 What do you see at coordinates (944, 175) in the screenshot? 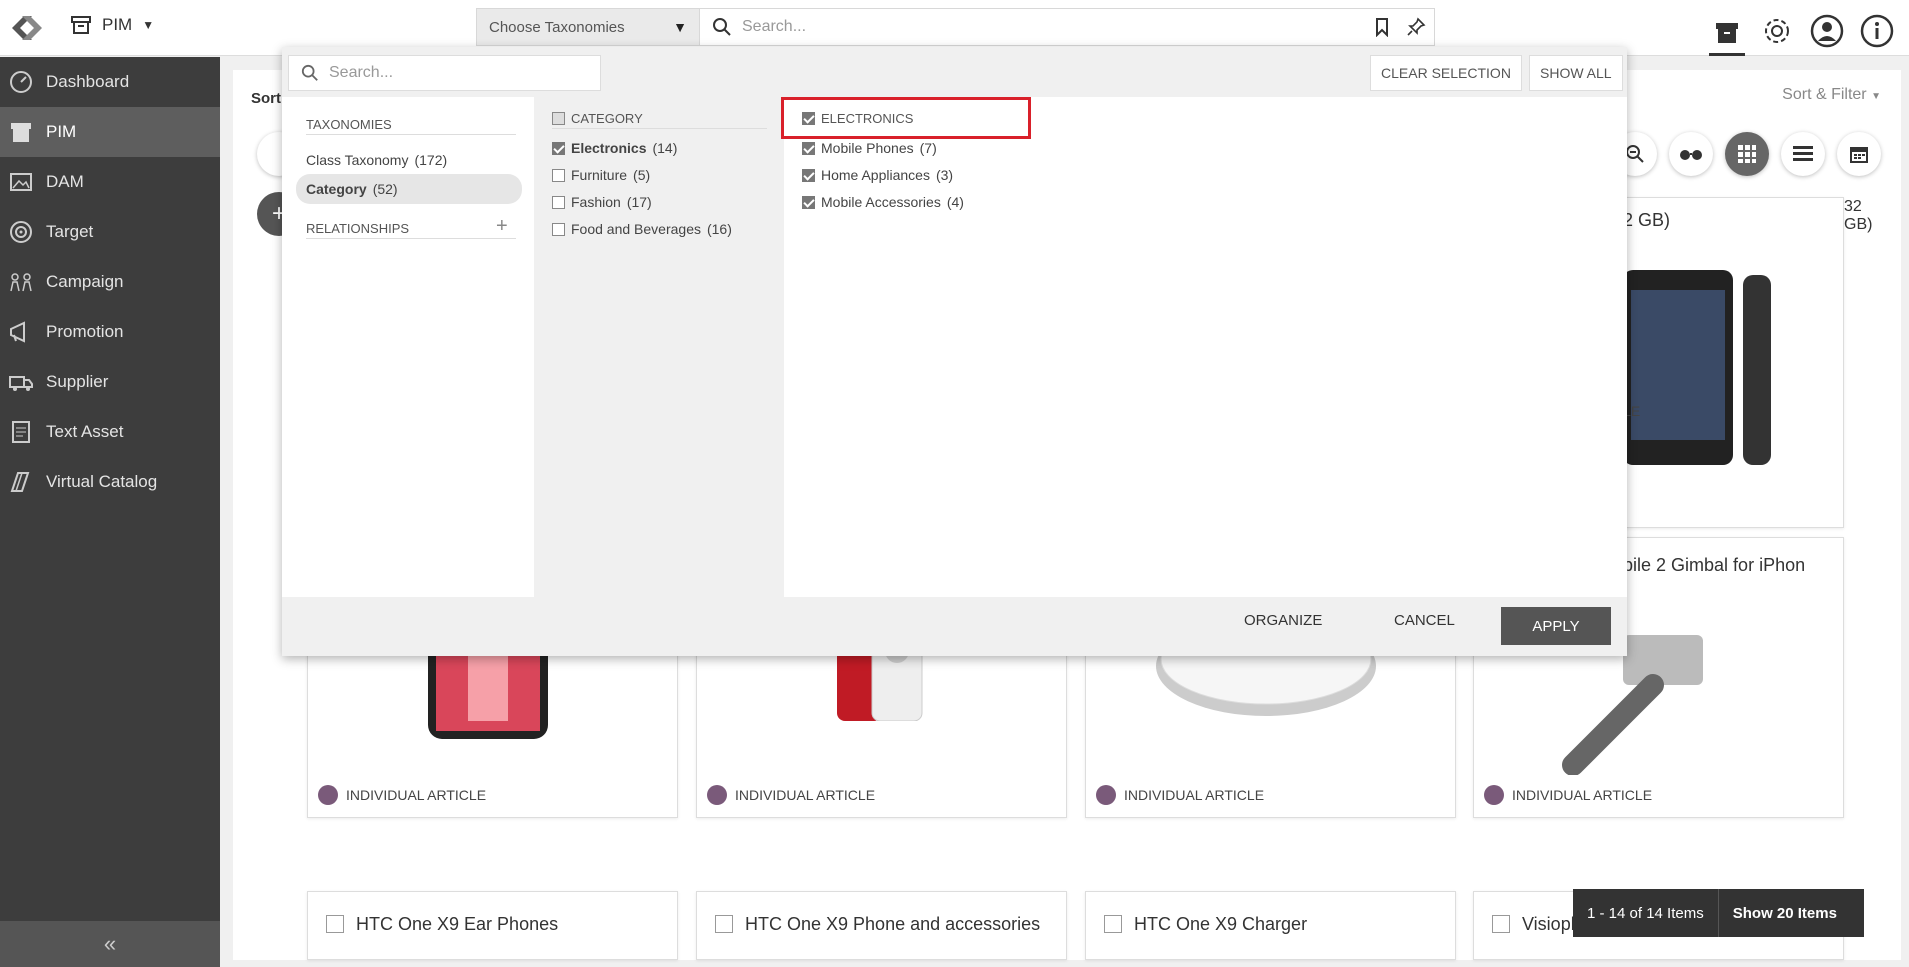
I see `subcategory-item-count: (3)` at bounding box center [944, 175].